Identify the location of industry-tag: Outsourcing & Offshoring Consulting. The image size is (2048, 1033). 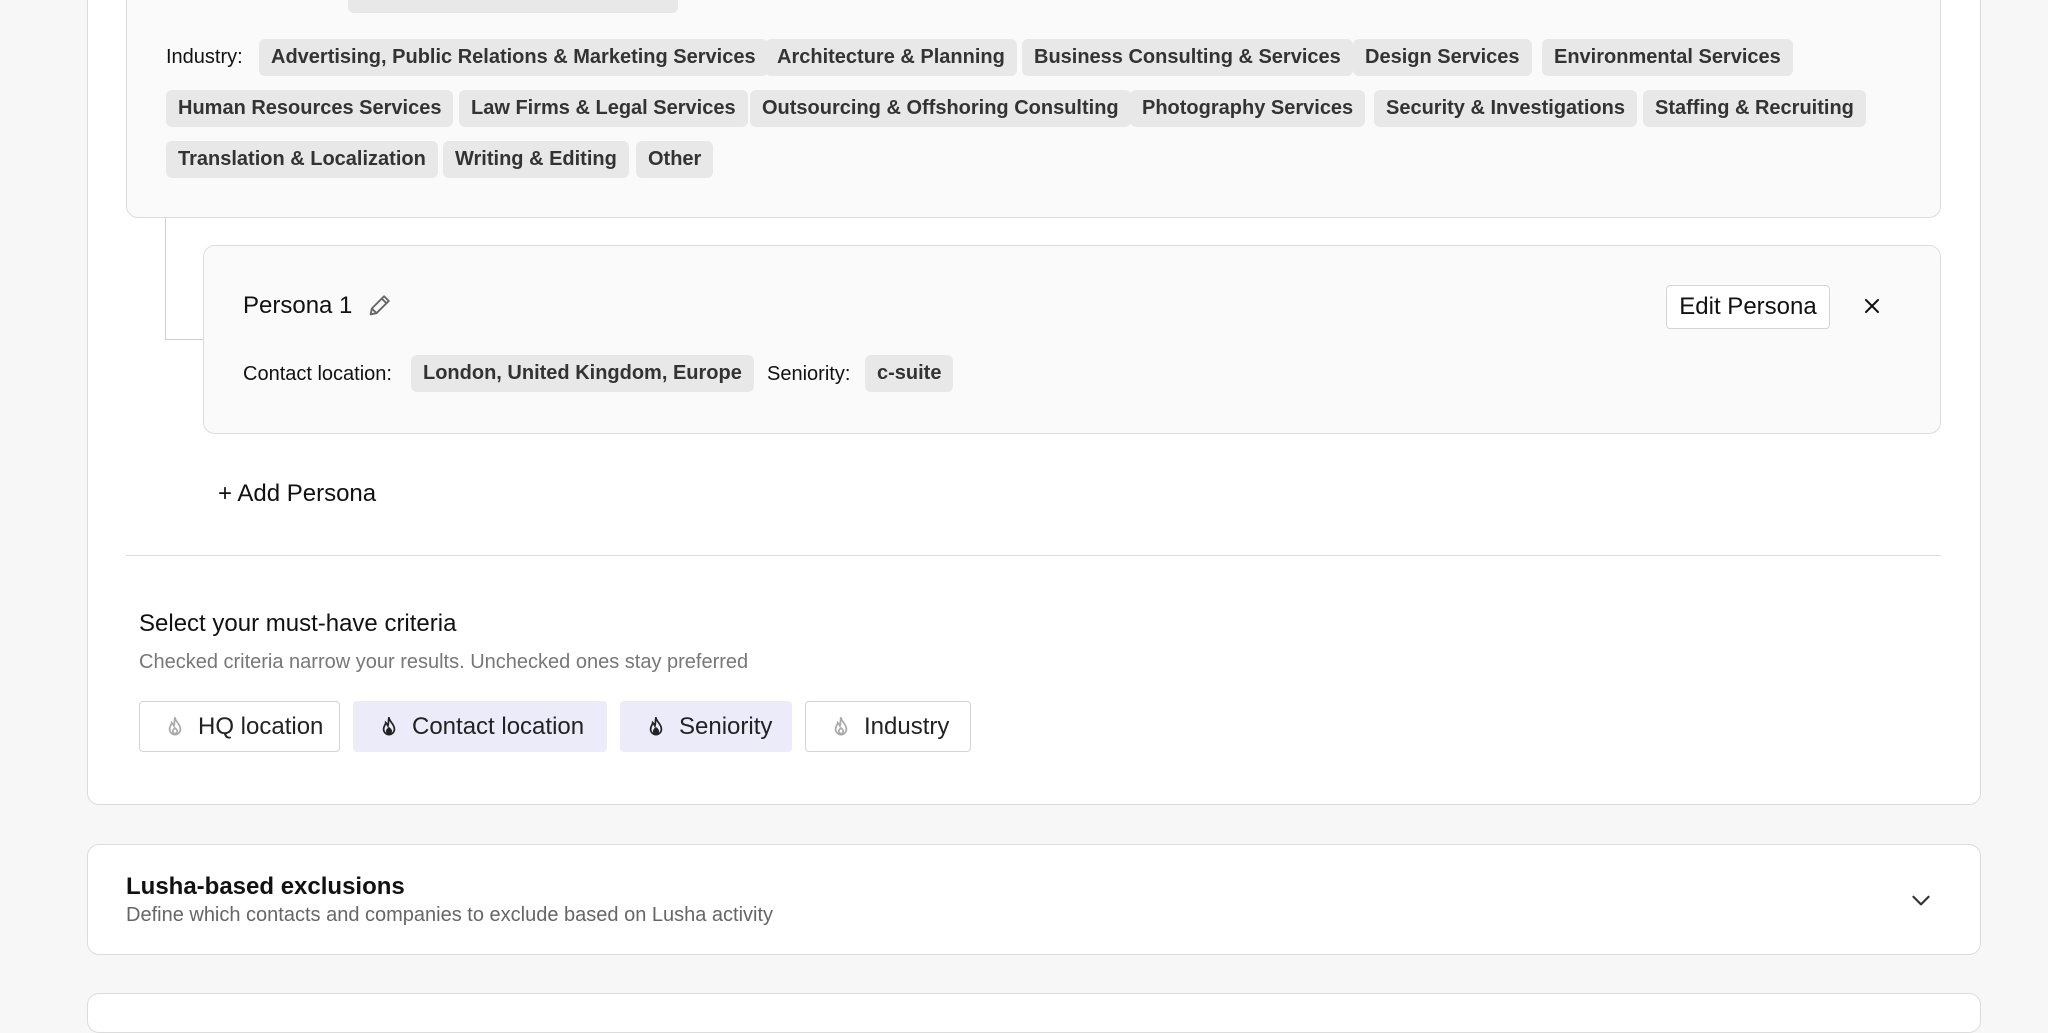
(940, 108).